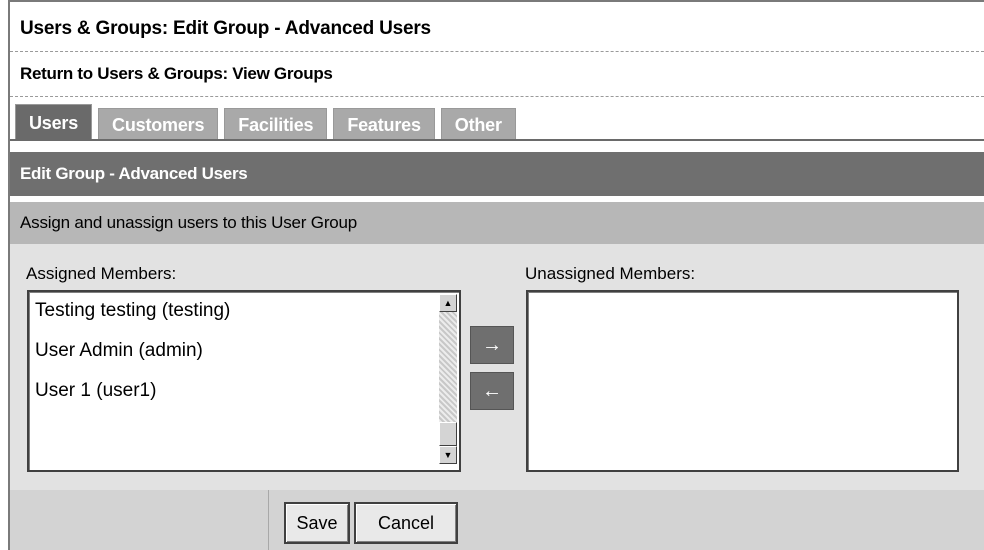  I want to click on move-to-unassigned-button: →, so click(492, 345).